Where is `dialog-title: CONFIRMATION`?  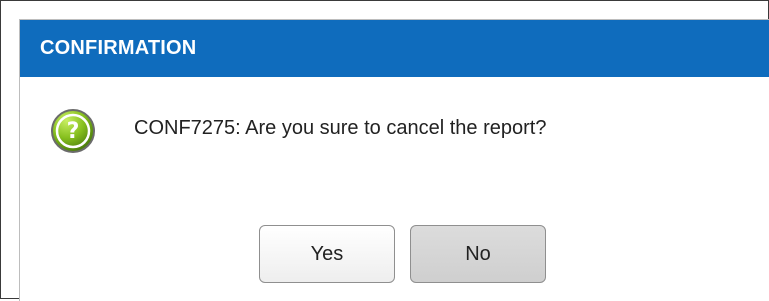
dialog-title: CONFIRMATION is located at coordinates (118, 48).